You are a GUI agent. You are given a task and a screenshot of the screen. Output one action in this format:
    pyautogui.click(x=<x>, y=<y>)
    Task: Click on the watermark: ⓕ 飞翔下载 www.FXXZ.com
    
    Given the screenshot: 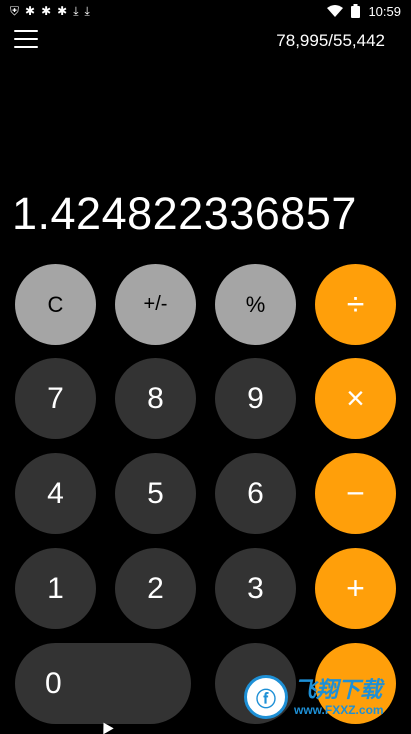 What is the action you would take?
    pyautogui.click(x=323, y=697)
    